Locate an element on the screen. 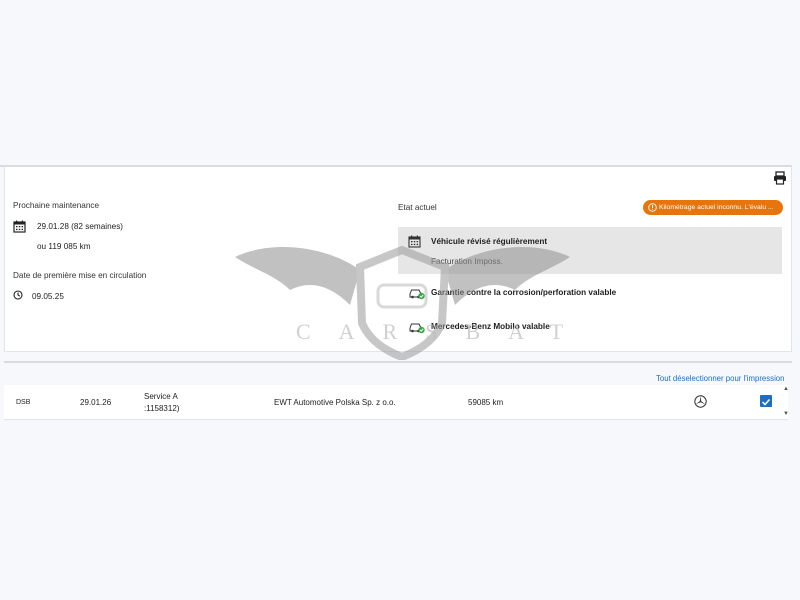  row-dealer: EWT Automotive Polska Sp. z o.o. is located at coordinates (335, 402).